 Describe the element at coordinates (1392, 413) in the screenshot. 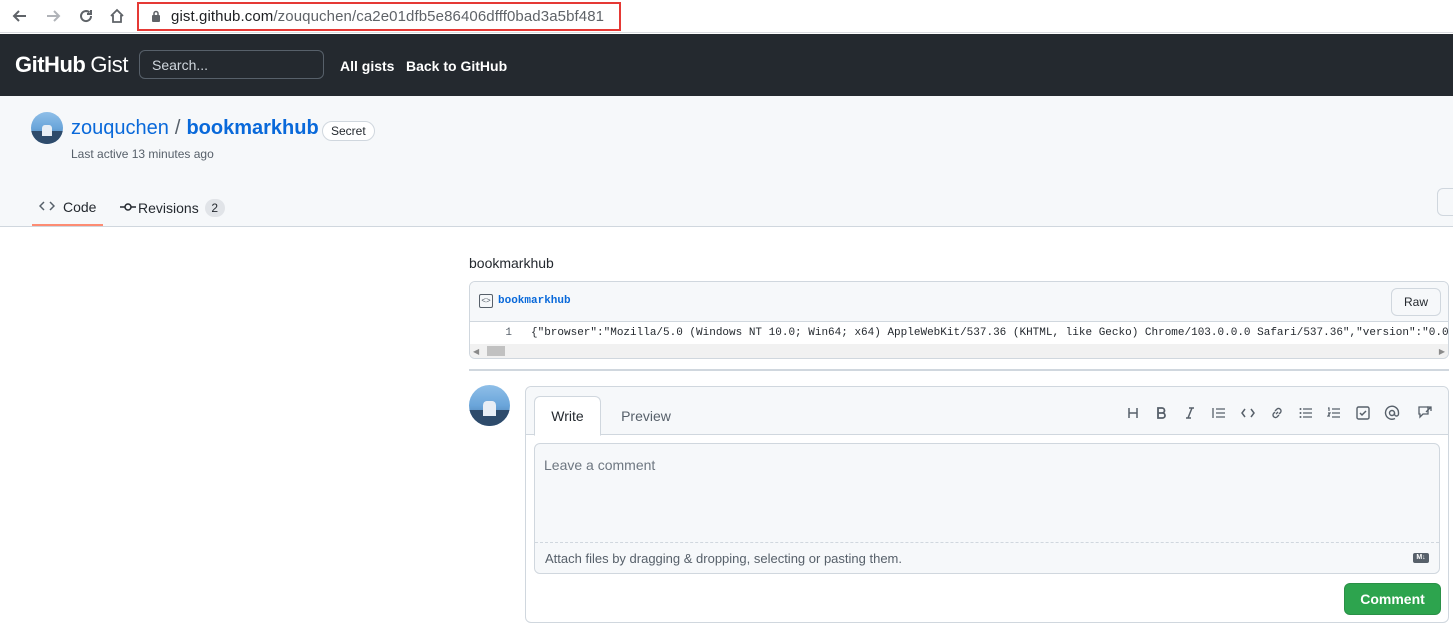

I see `mention-icon` at that location.